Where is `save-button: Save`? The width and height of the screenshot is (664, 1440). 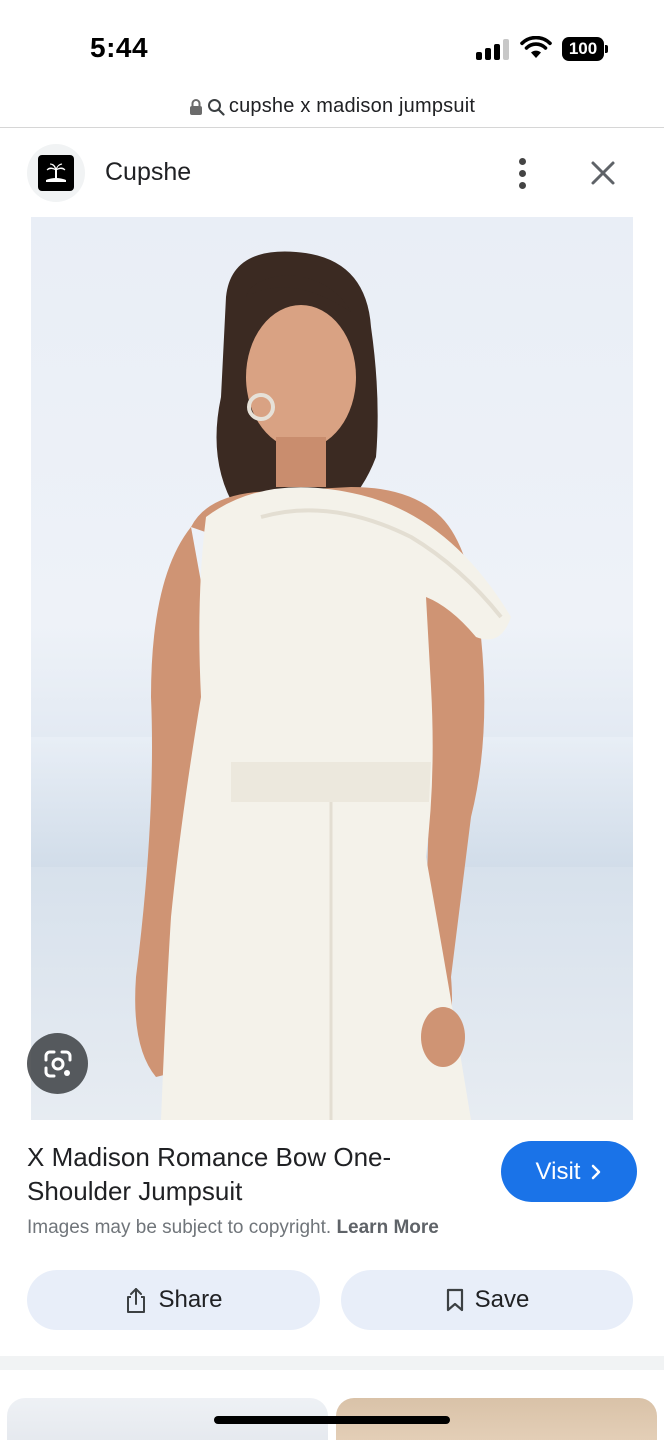
save-button: Save is located at coordinates (487, 1300).